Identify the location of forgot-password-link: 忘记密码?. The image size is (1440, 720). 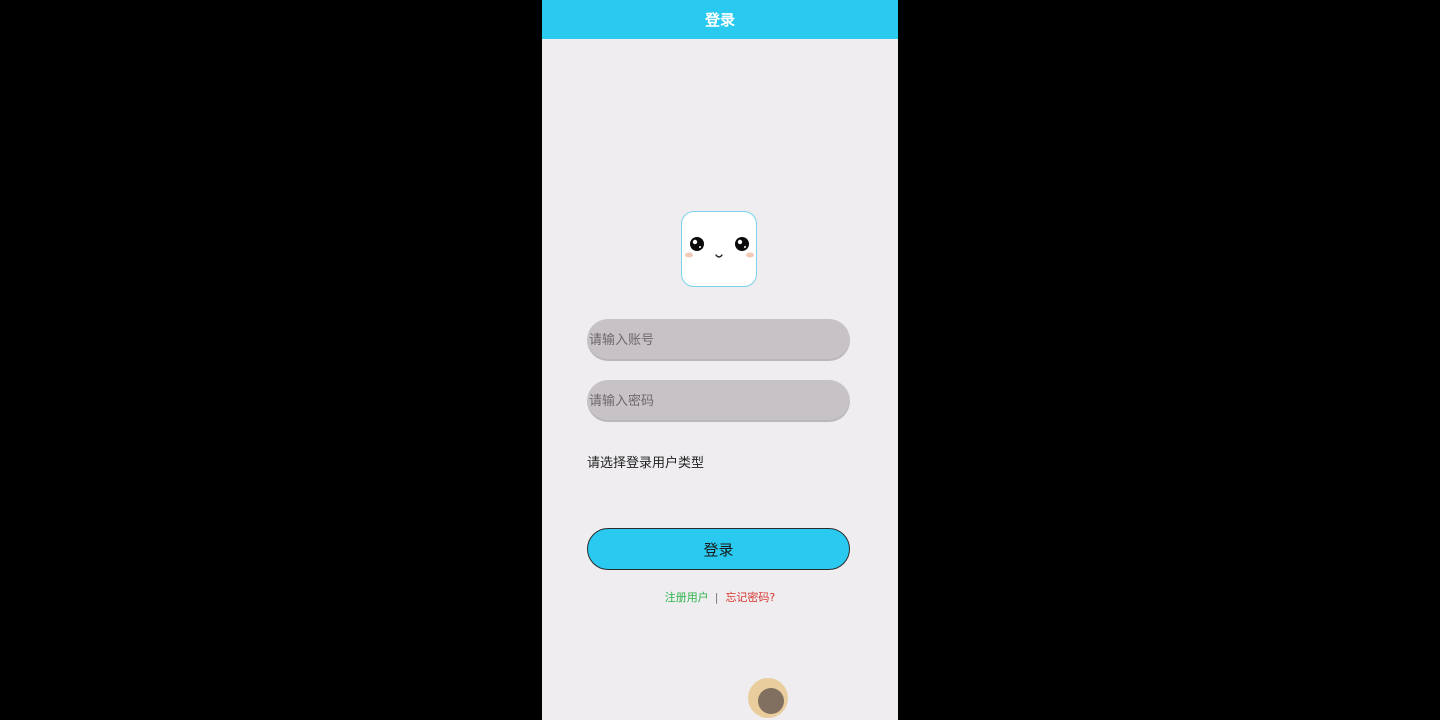
(750, 597).